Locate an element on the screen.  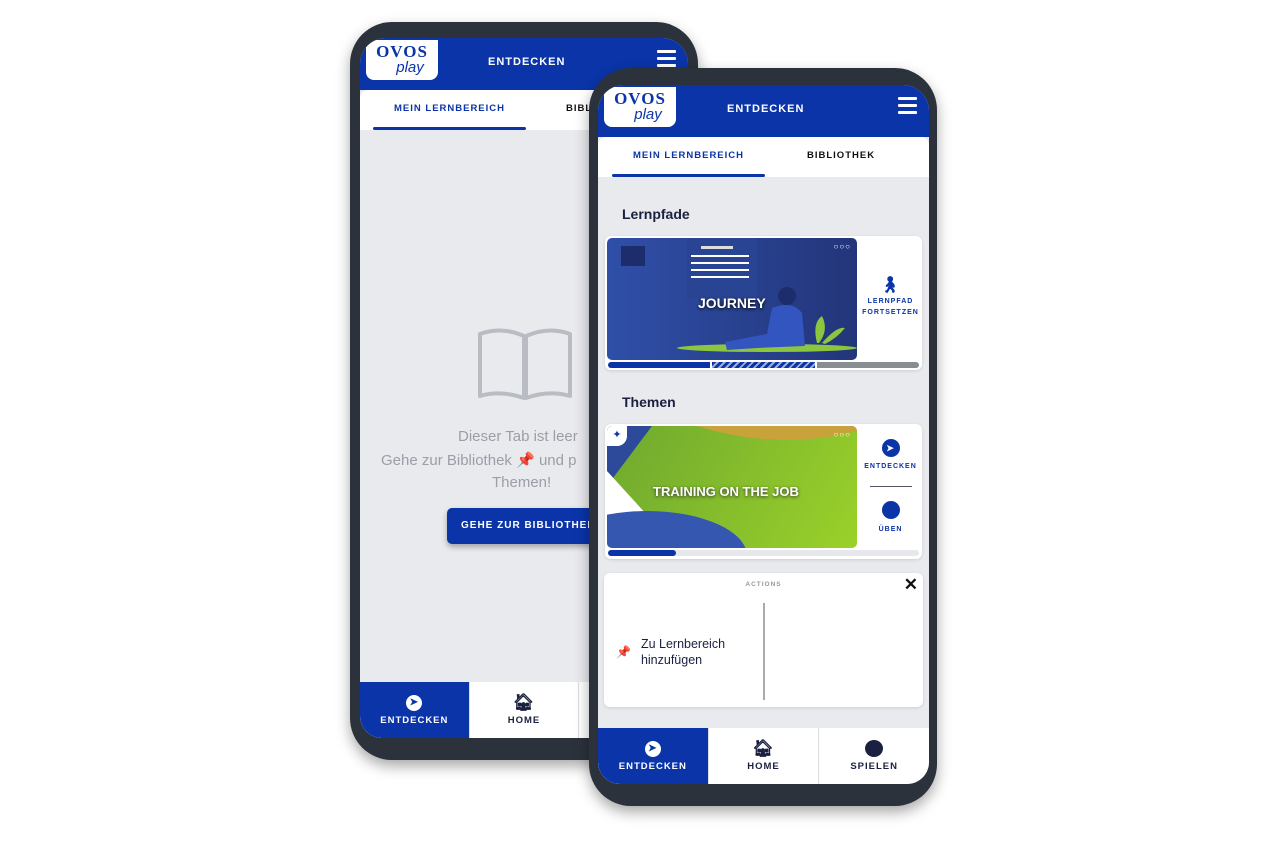
app-header: OVOS play ENTDECKEN is located at coordinates (763, 111).